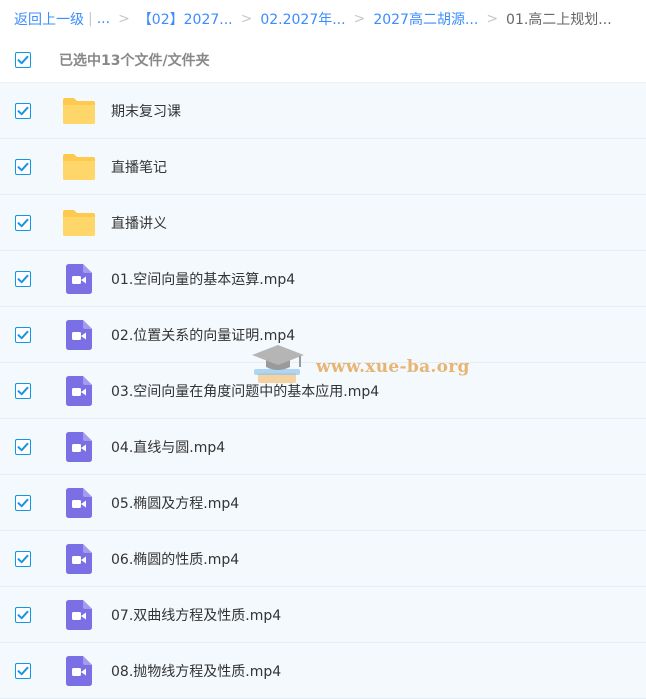 The width and height of the screenshot is (646, 699). I want to click on selection-header: 已选中13个文件/文件夹, so click(323, 60).